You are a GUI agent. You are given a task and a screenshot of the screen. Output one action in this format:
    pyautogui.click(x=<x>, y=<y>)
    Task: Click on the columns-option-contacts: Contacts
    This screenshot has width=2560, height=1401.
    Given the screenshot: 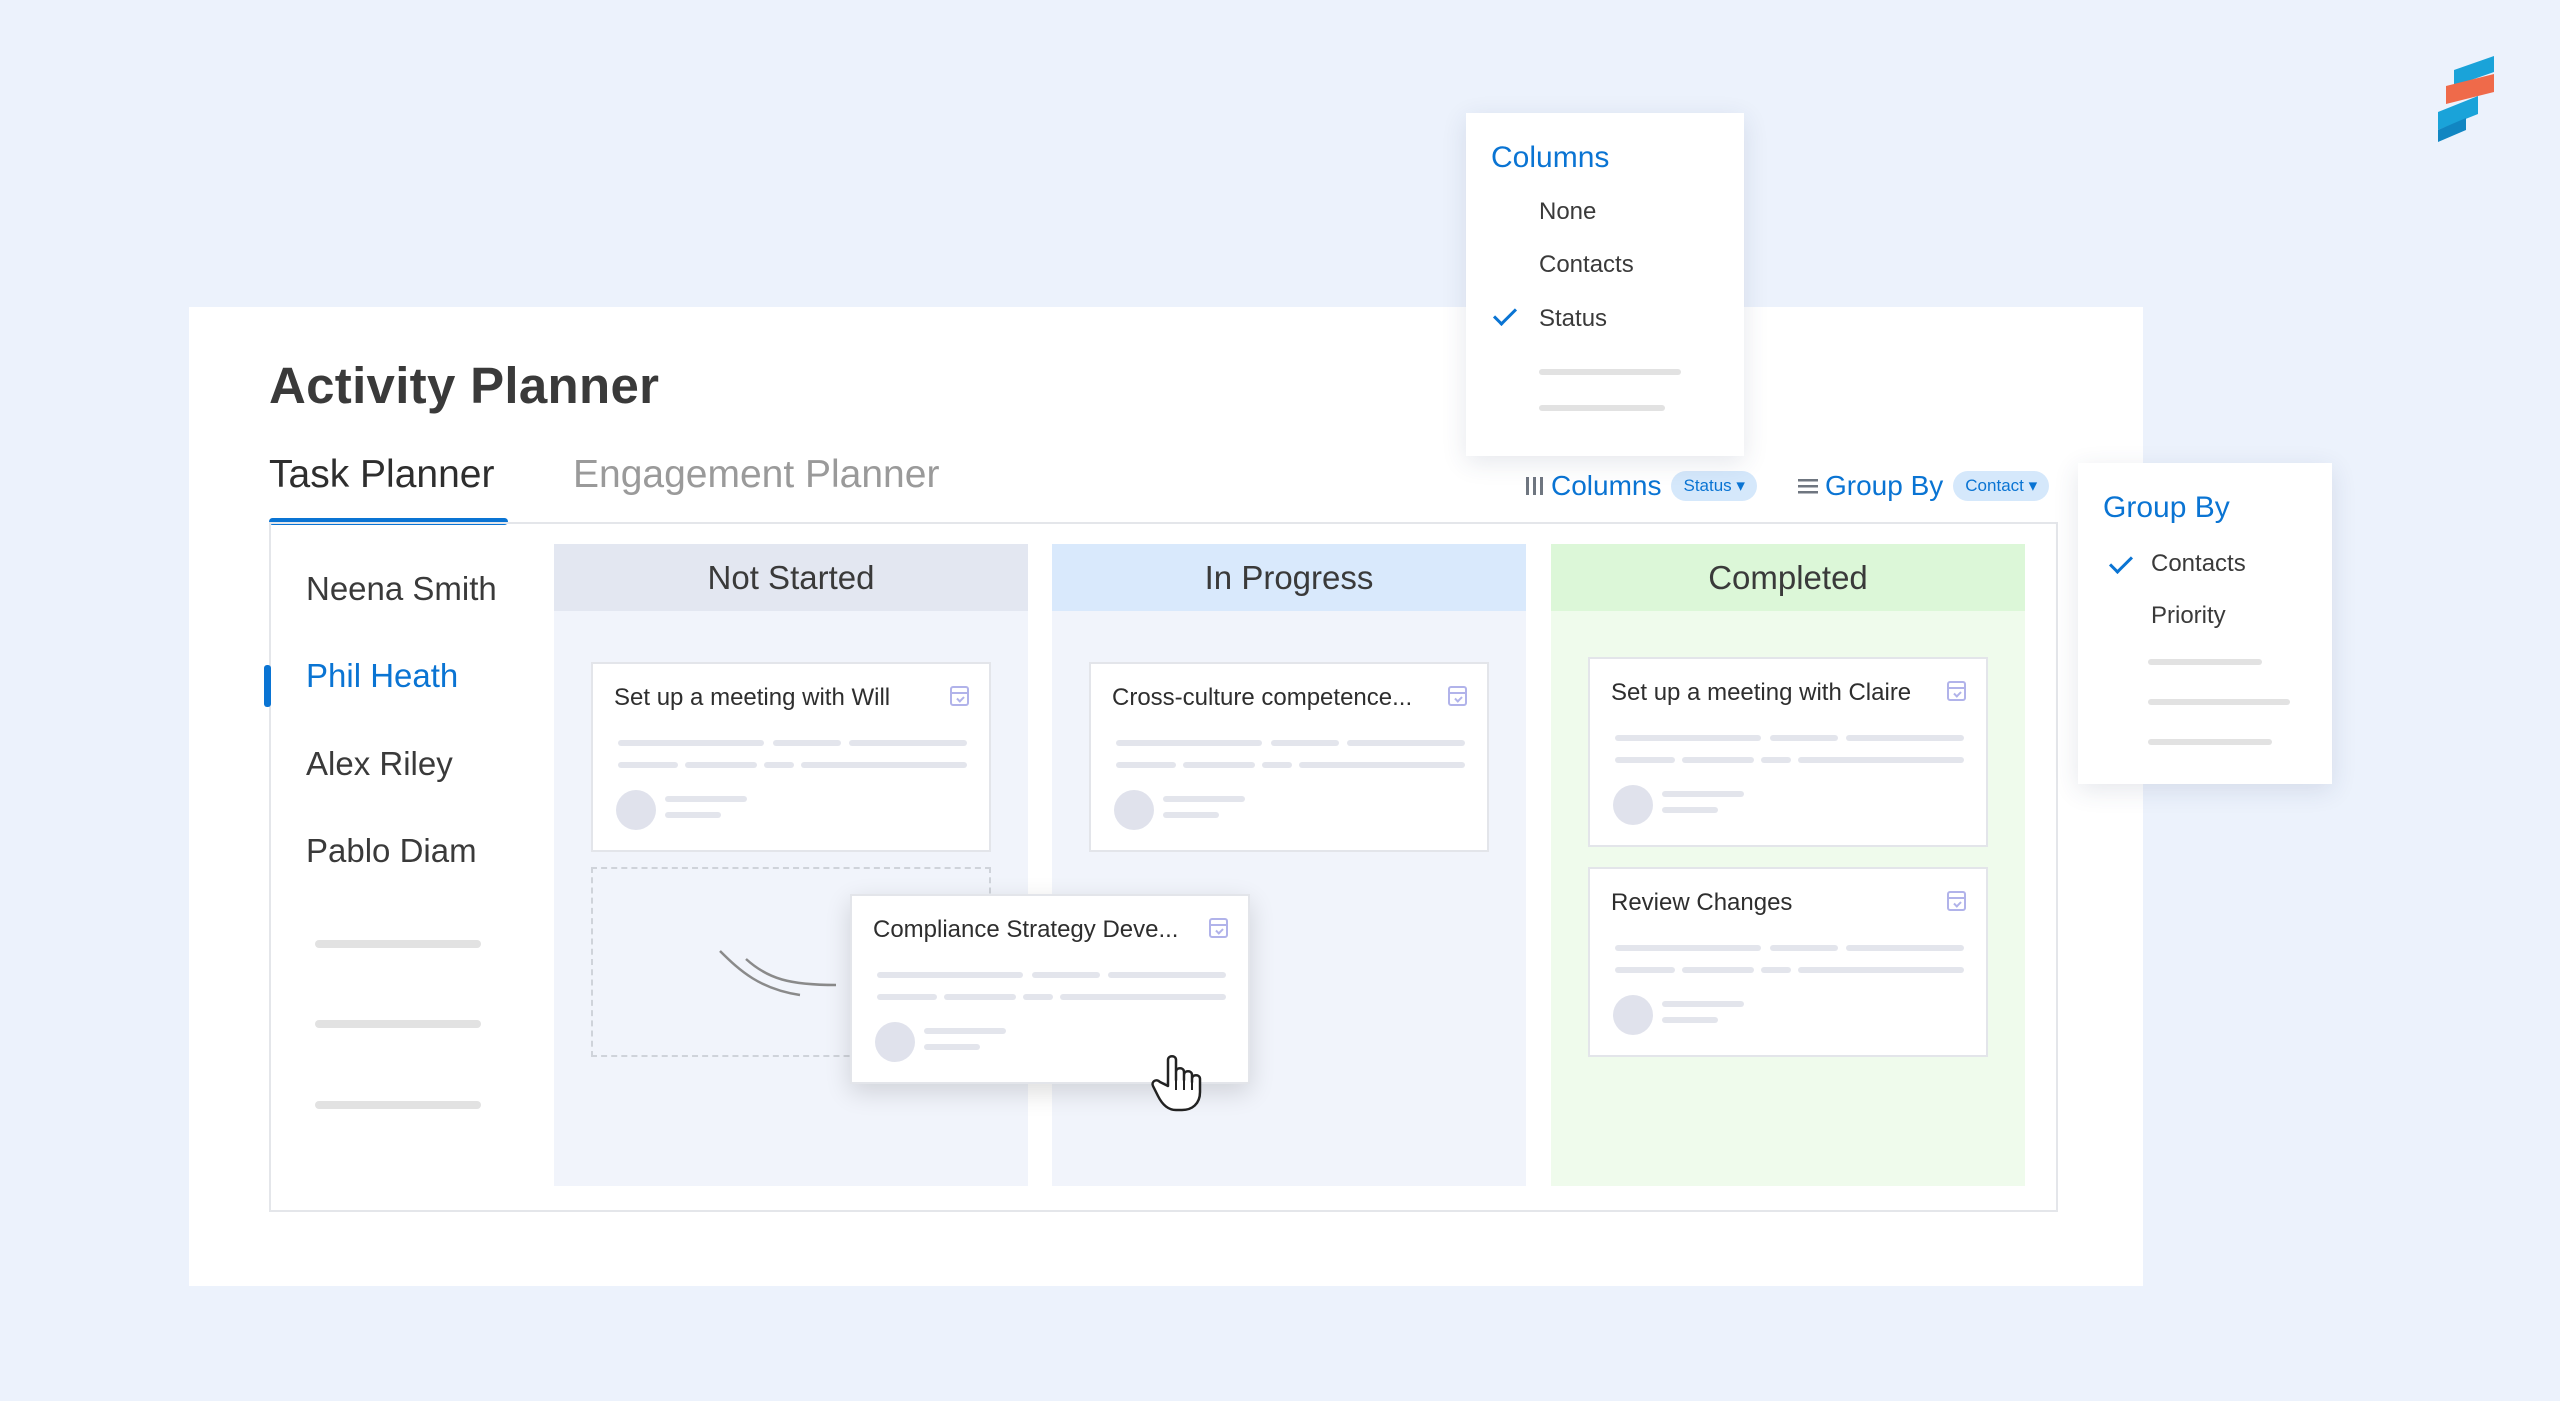 What is the action you would take?
    pyautogui.click(x=1586, y=265)
    